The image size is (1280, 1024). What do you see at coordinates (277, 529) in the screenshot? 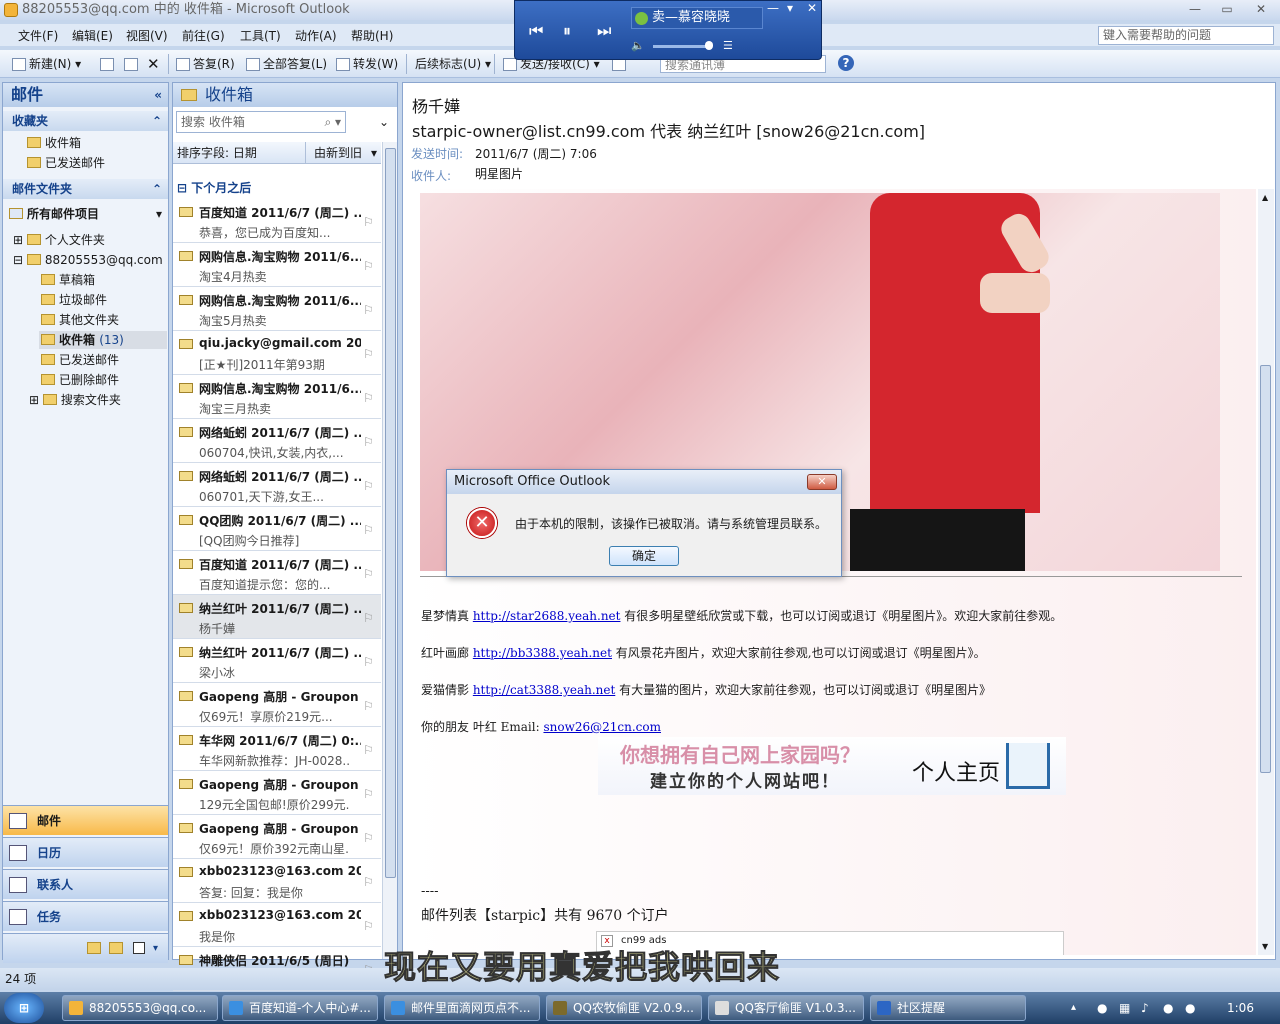
I see `message-row: QQ团购 2011/6/7 (周二) ... [QQ团购今日推荐] ⚐` at bounding box center [277, 529].